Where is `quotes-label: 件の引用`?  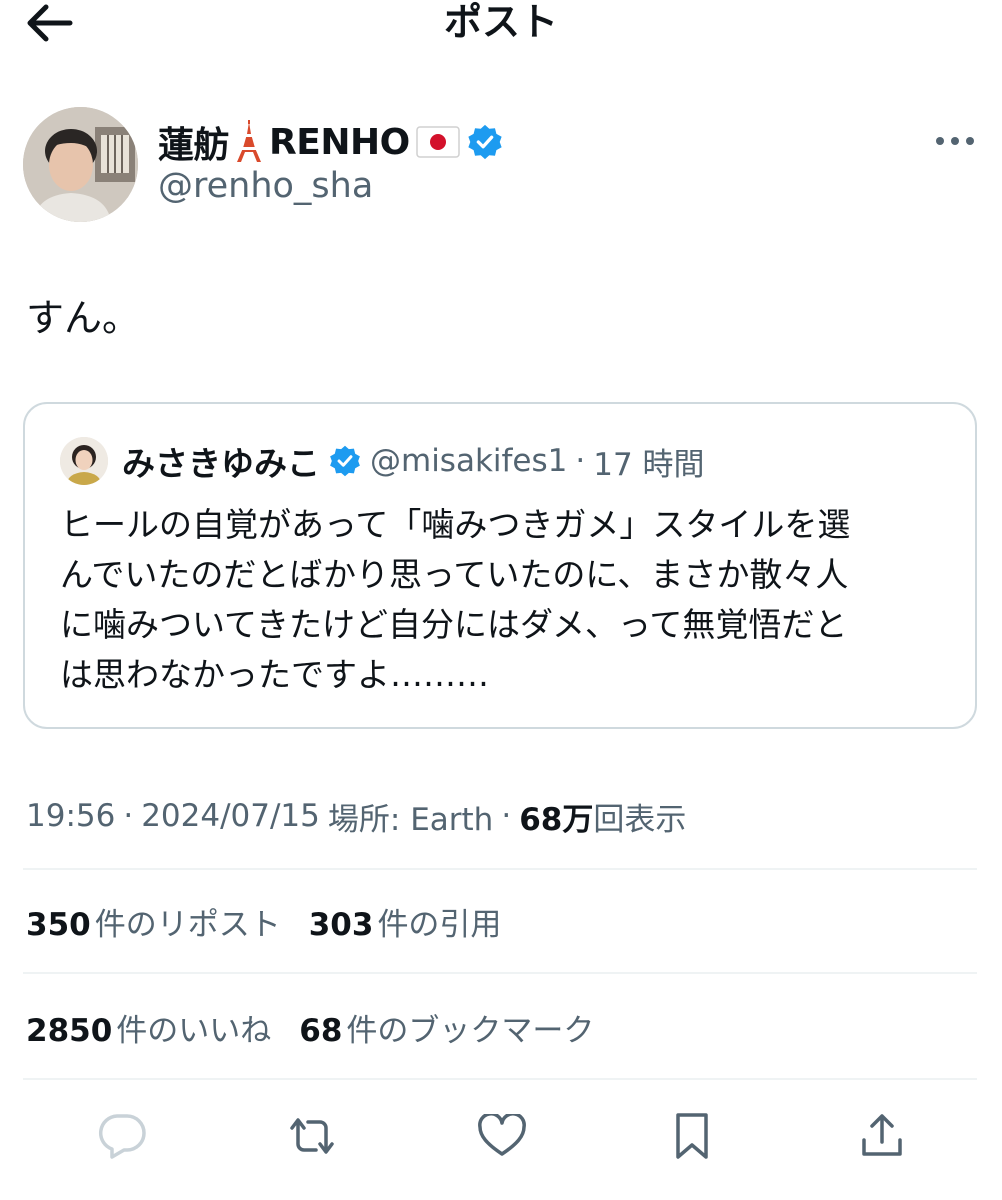 quotes-label: 件の引用 is located at coordinates (439, 924).